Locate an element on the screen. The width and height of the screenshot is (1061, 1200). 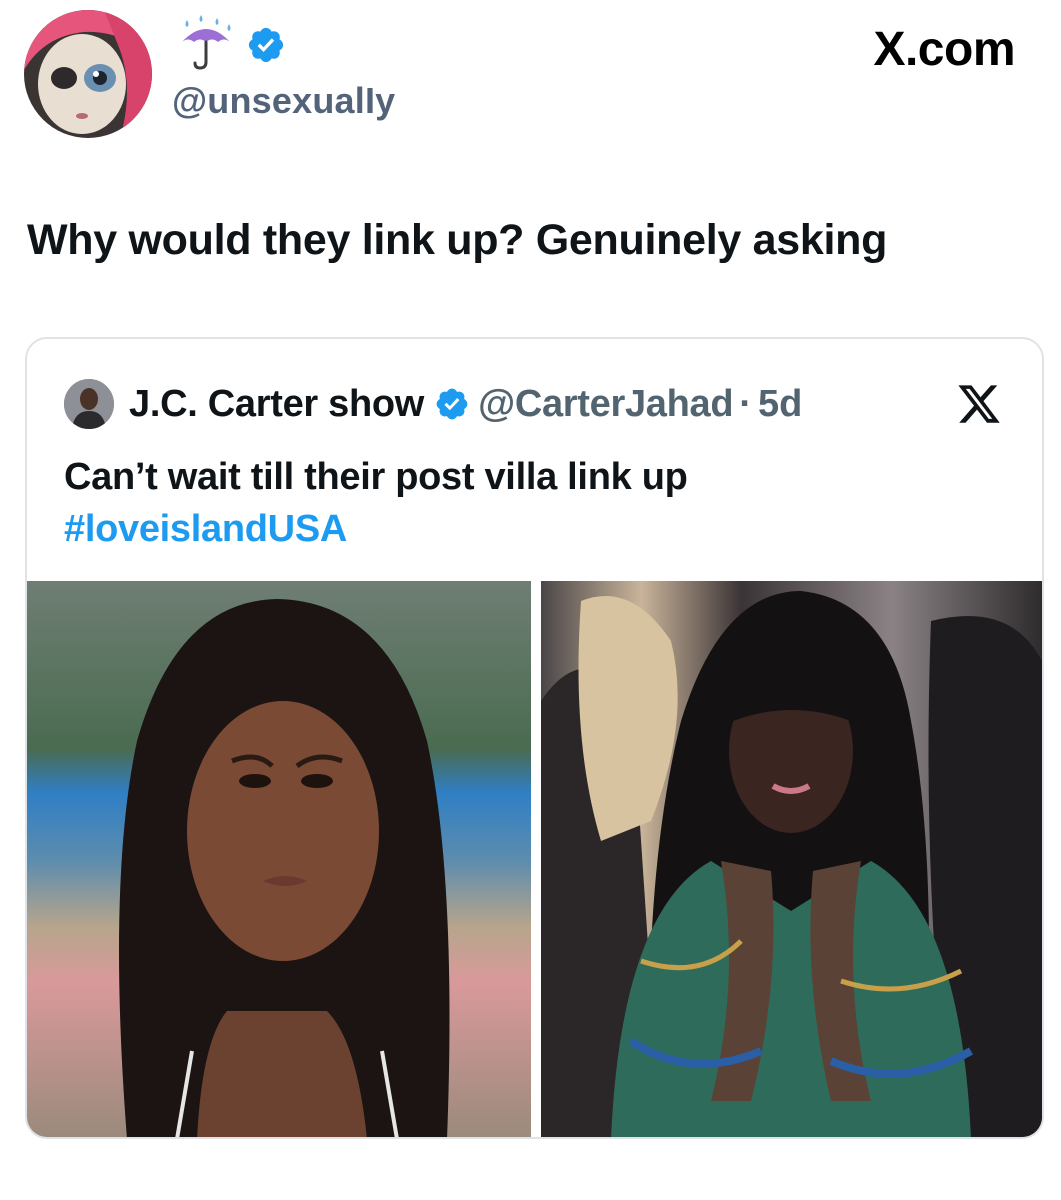
quoted-avatar is located at coordinates (89, 404).